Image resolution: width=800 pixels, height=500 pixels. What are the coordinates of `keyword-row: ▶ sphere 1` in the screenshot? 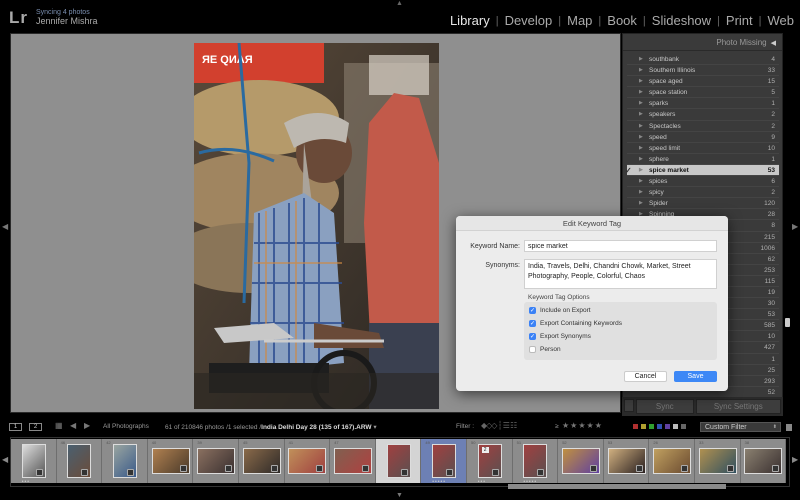 It's located at (703, 159).